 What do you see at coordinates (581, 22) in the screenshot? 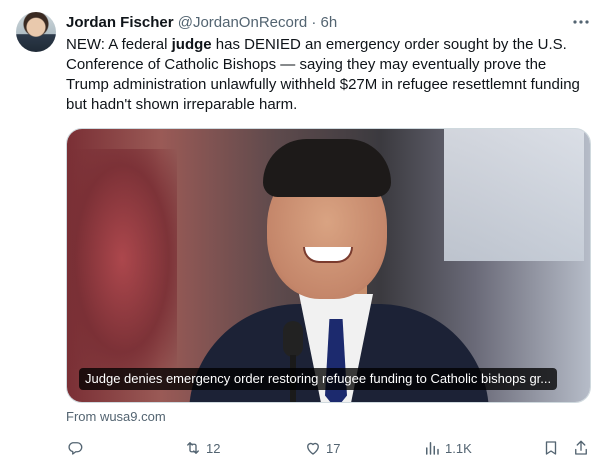
I see `more-icon` at bounding box center [581, 22].